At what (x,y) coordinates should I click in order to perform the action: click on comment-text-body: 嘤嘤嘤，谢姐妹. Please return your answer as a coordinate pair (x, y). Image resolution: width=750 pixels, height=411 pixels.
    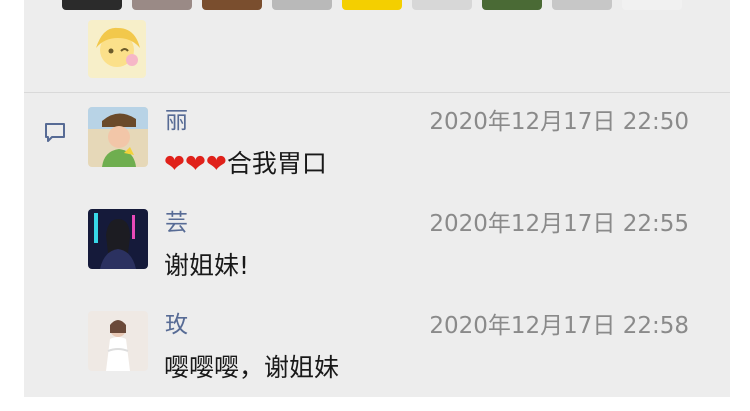
    Looking at the image, I should click on (252, 367).